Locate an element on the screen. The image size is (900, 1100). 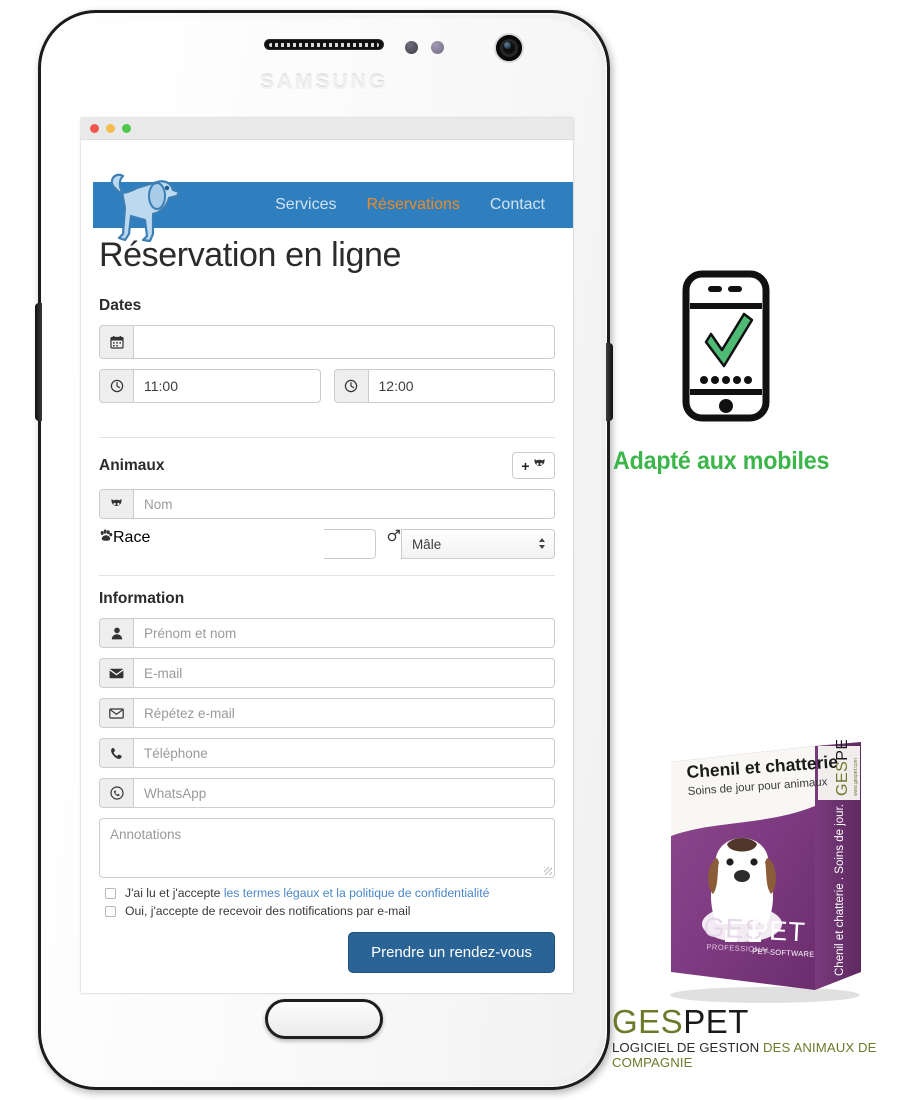
spine-logo: GESPET is located at coordinates (842, 768).